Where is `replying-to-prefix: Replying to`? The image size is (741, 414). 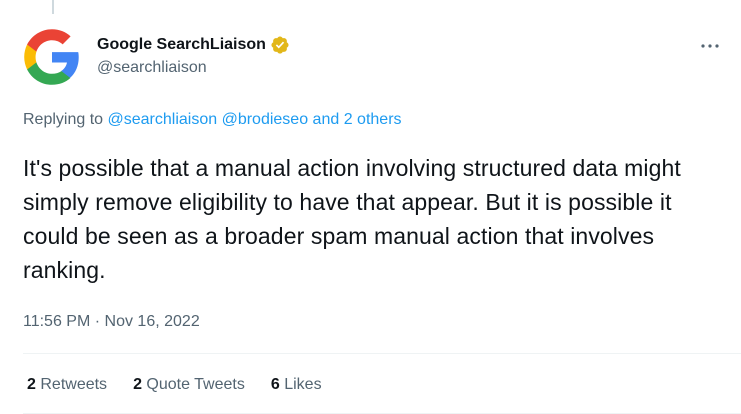
replying-to-prefix: Replying to is located at coordinates (63, 119).